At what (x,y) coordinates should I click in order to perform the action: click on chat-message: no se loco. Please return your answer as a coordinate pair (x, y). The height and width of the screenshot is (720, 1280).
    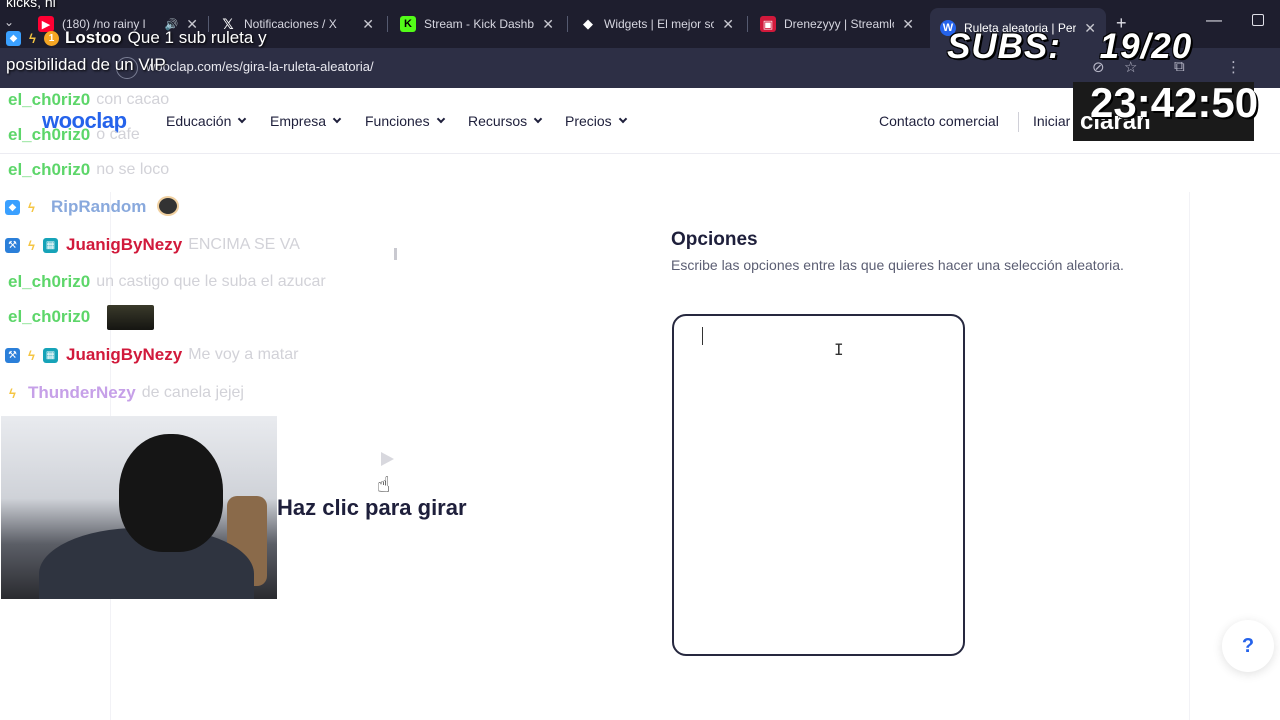
    Looking at the image, I should click on (133, 169).